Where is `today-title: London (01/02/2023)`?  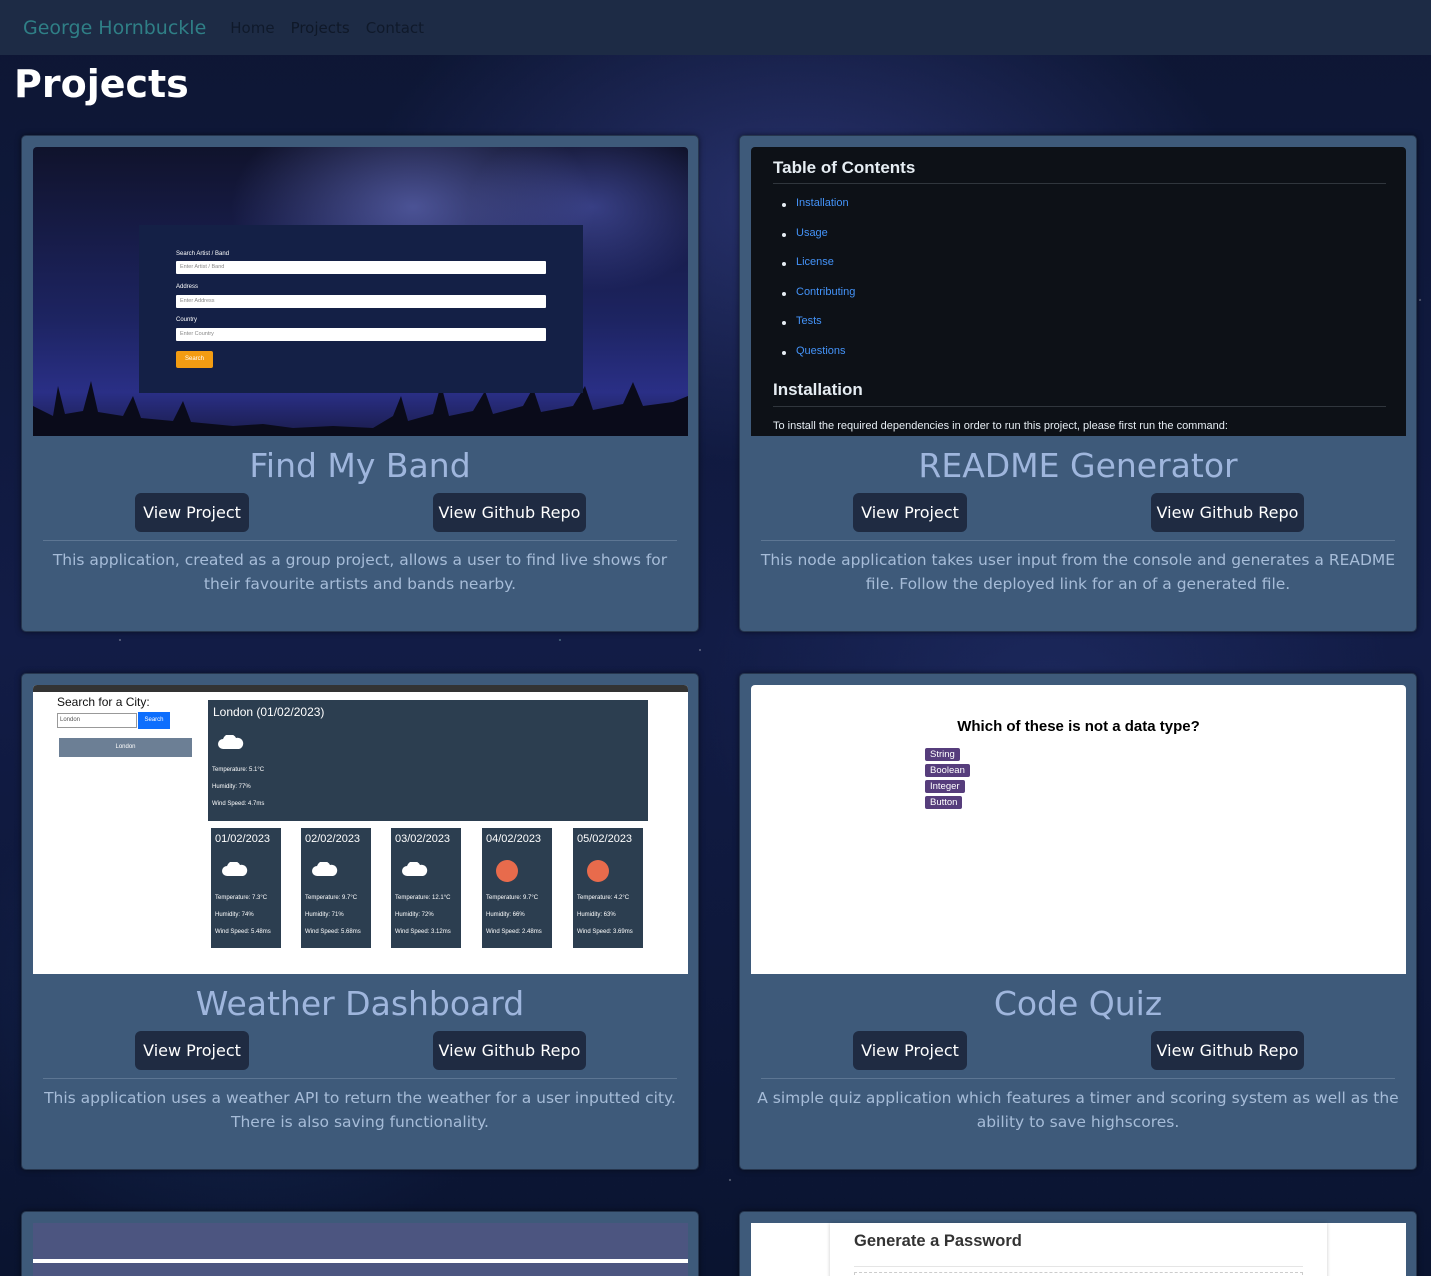 today-title: London (01/02/2023) is located at coordinates (269, 712).